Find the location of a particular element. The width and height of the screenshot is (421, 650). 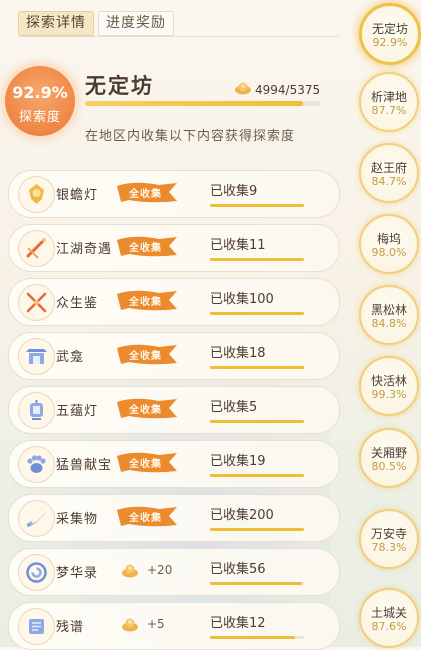

item-name: 江湖奇遇 is located at coordinates (84, 249).